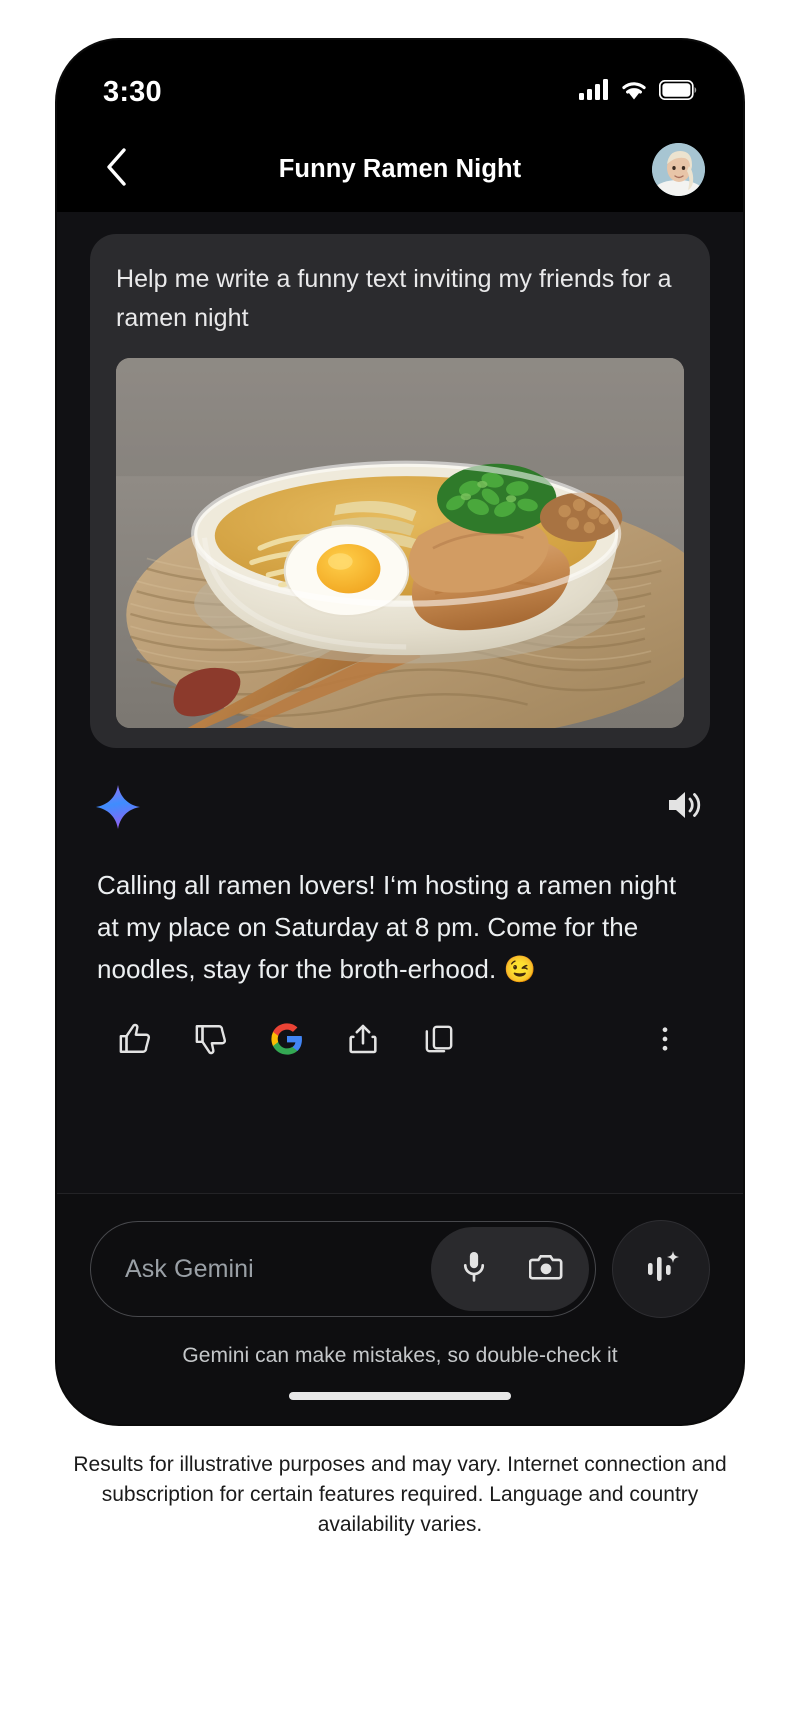 The width and height of the screenshot is (800, 1731). I want to click on back-button, so click(117, 169).